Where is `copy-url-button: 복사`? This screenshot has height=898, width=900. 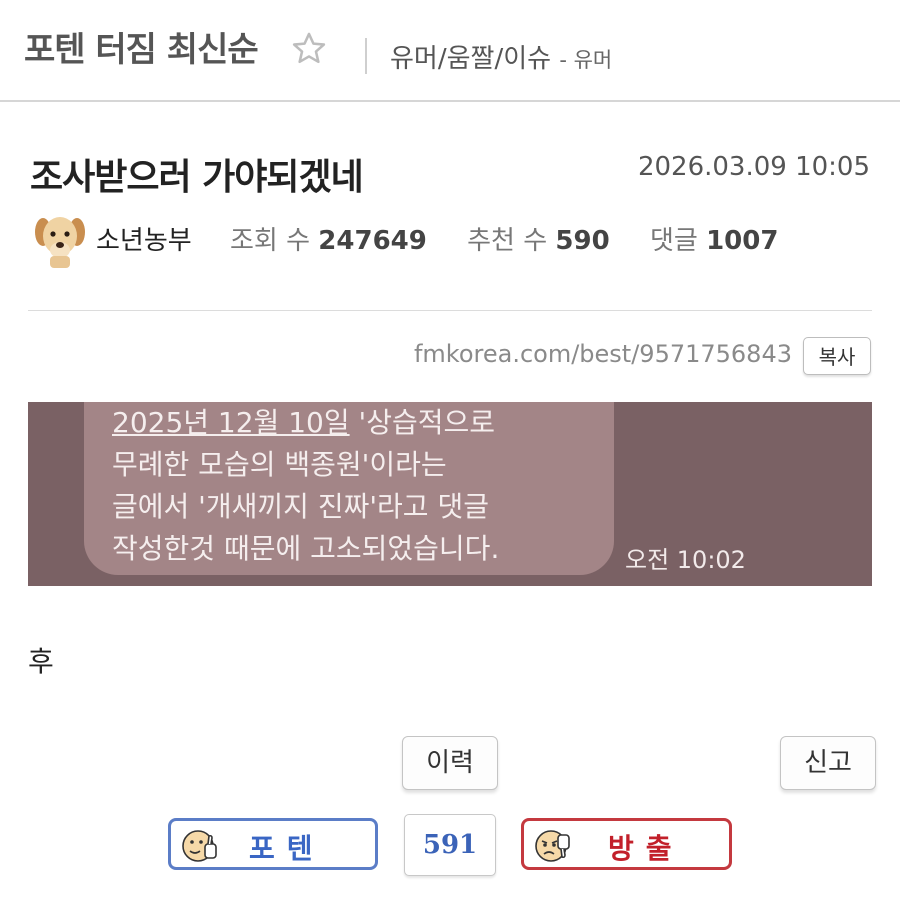
copy-url-button: 복사 is located at coordinates (837, 356).